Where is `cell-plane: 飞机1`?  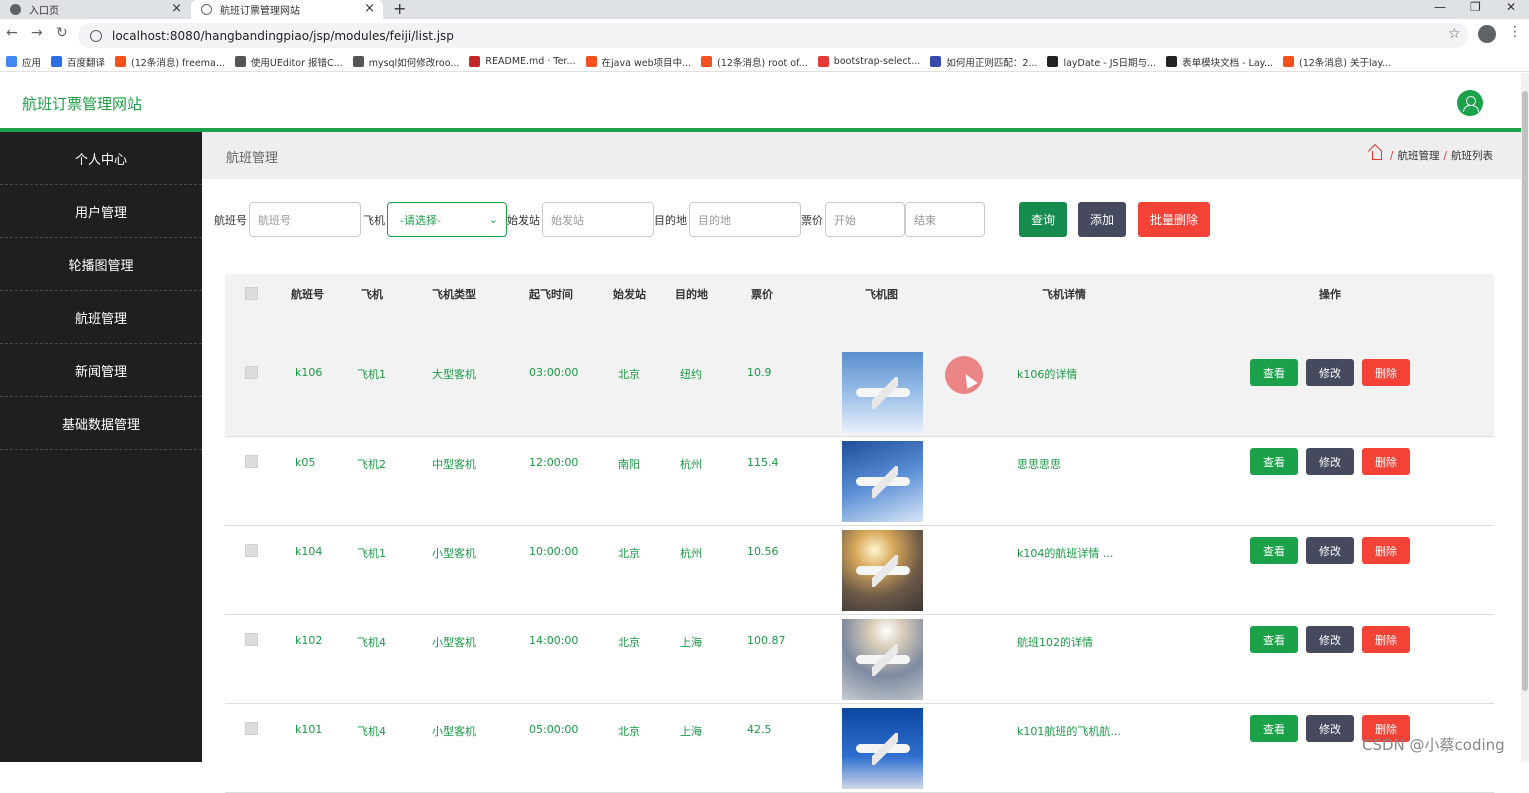
cell-plane: 飞机1 is located at coordinates (371, 374).